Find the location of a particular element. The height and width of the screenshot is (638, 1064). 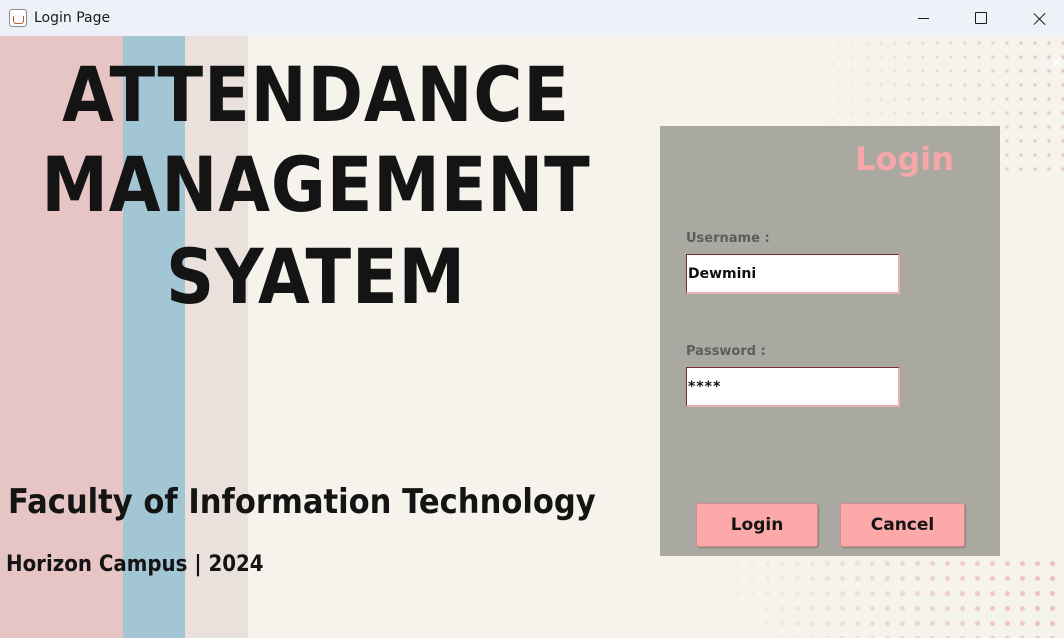

window-title: Login Page is located at coordinates (72, 18).